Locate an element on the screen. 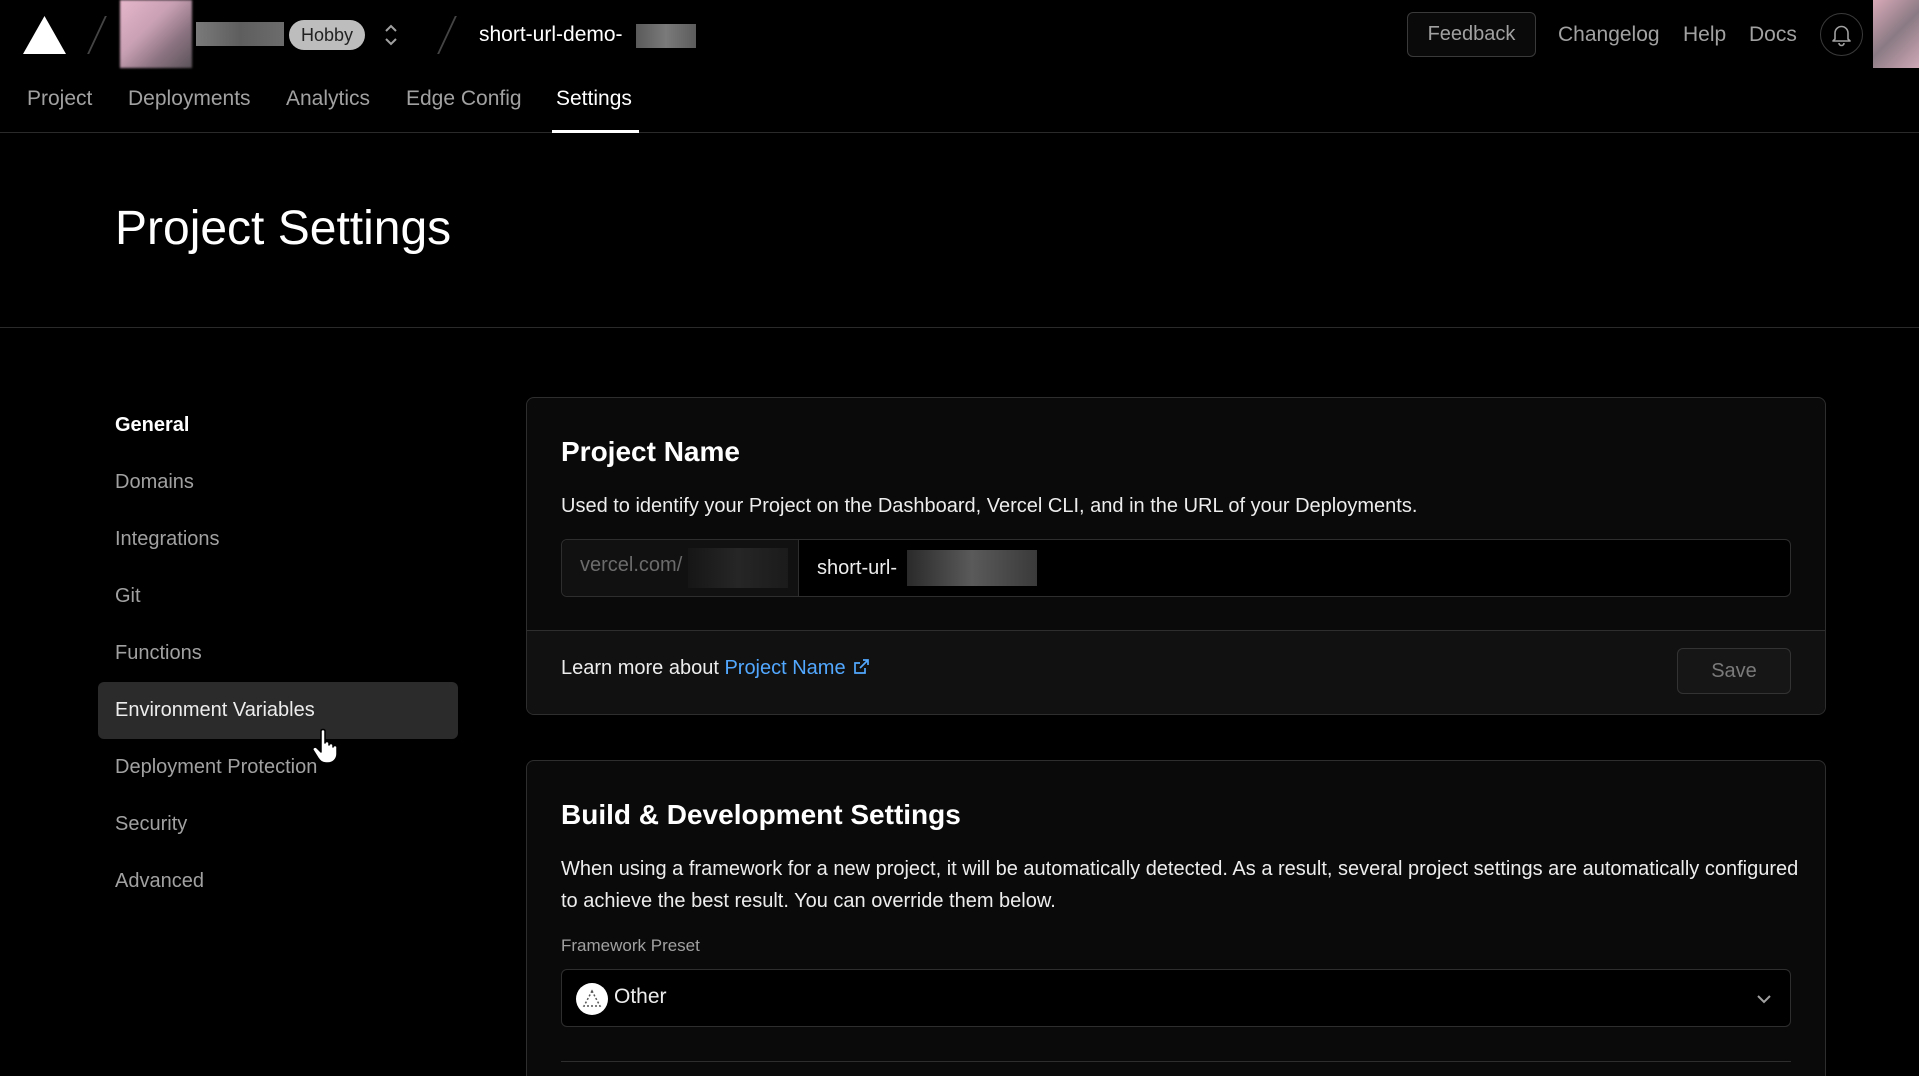 The width and height of the screenshot is (1919, 1076). notifications-button is located at coordinates (1841, 34).